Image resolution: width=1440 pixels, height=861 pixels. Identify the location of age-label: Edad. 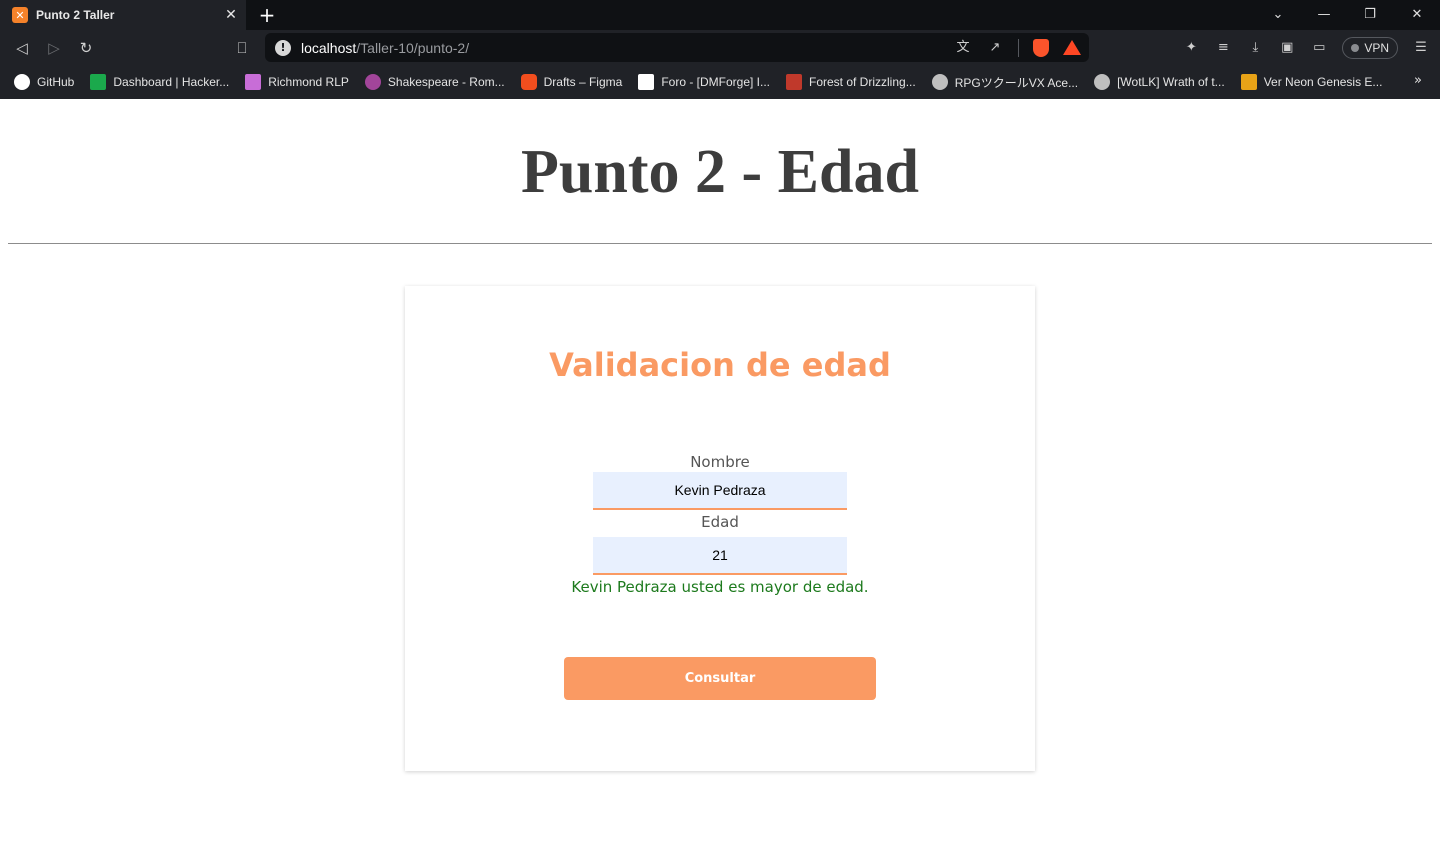
(720, 522).